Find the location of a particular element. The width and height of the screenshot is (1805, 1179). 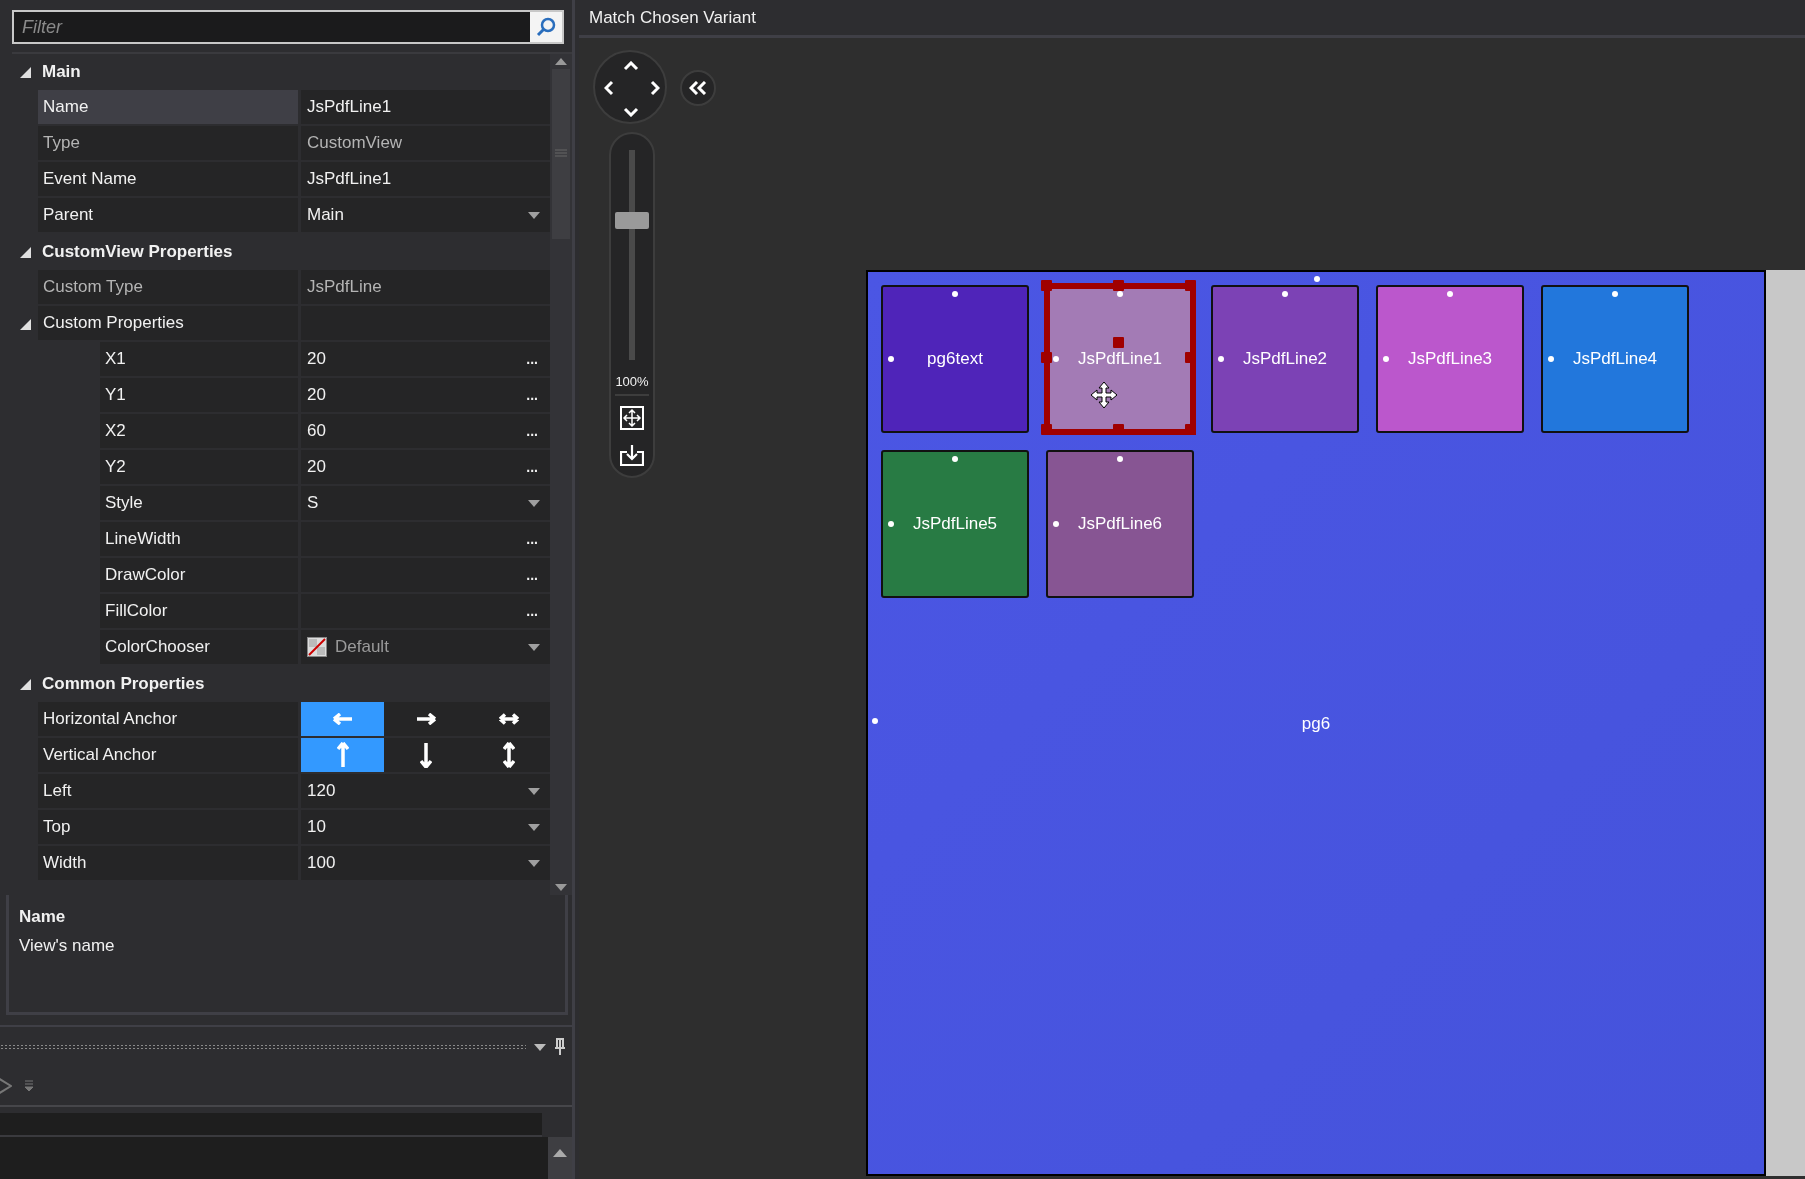

property-label: Top is located at coordinates (169, 828).